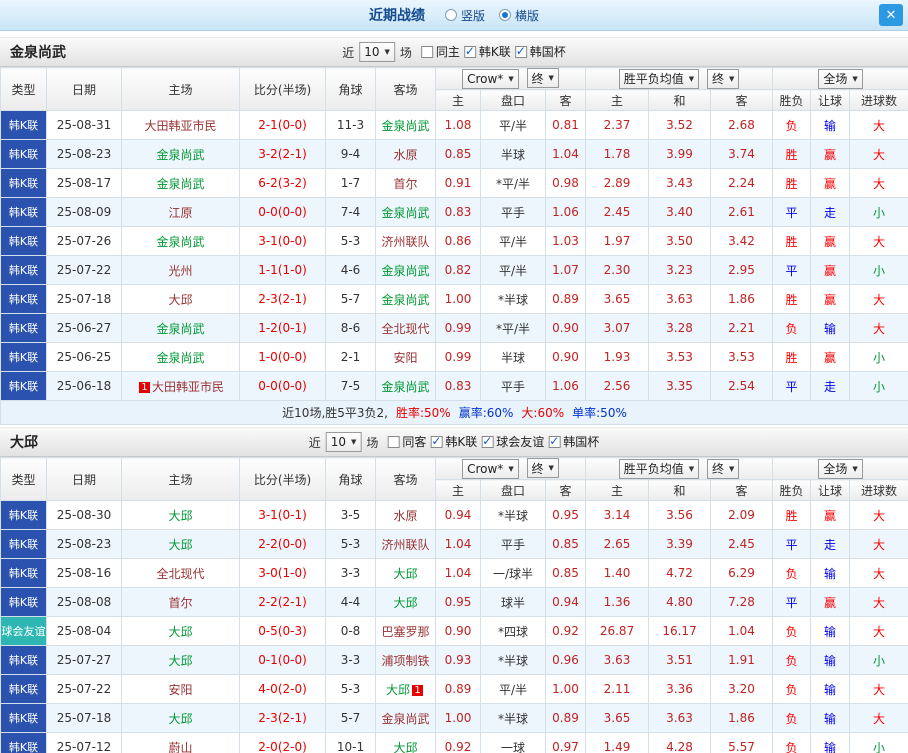 The width and height of the screenshot is (908, 753). Describe the element at coordinates (405, 515) in the screenshot. I see `away-cell: 水原` at that location.